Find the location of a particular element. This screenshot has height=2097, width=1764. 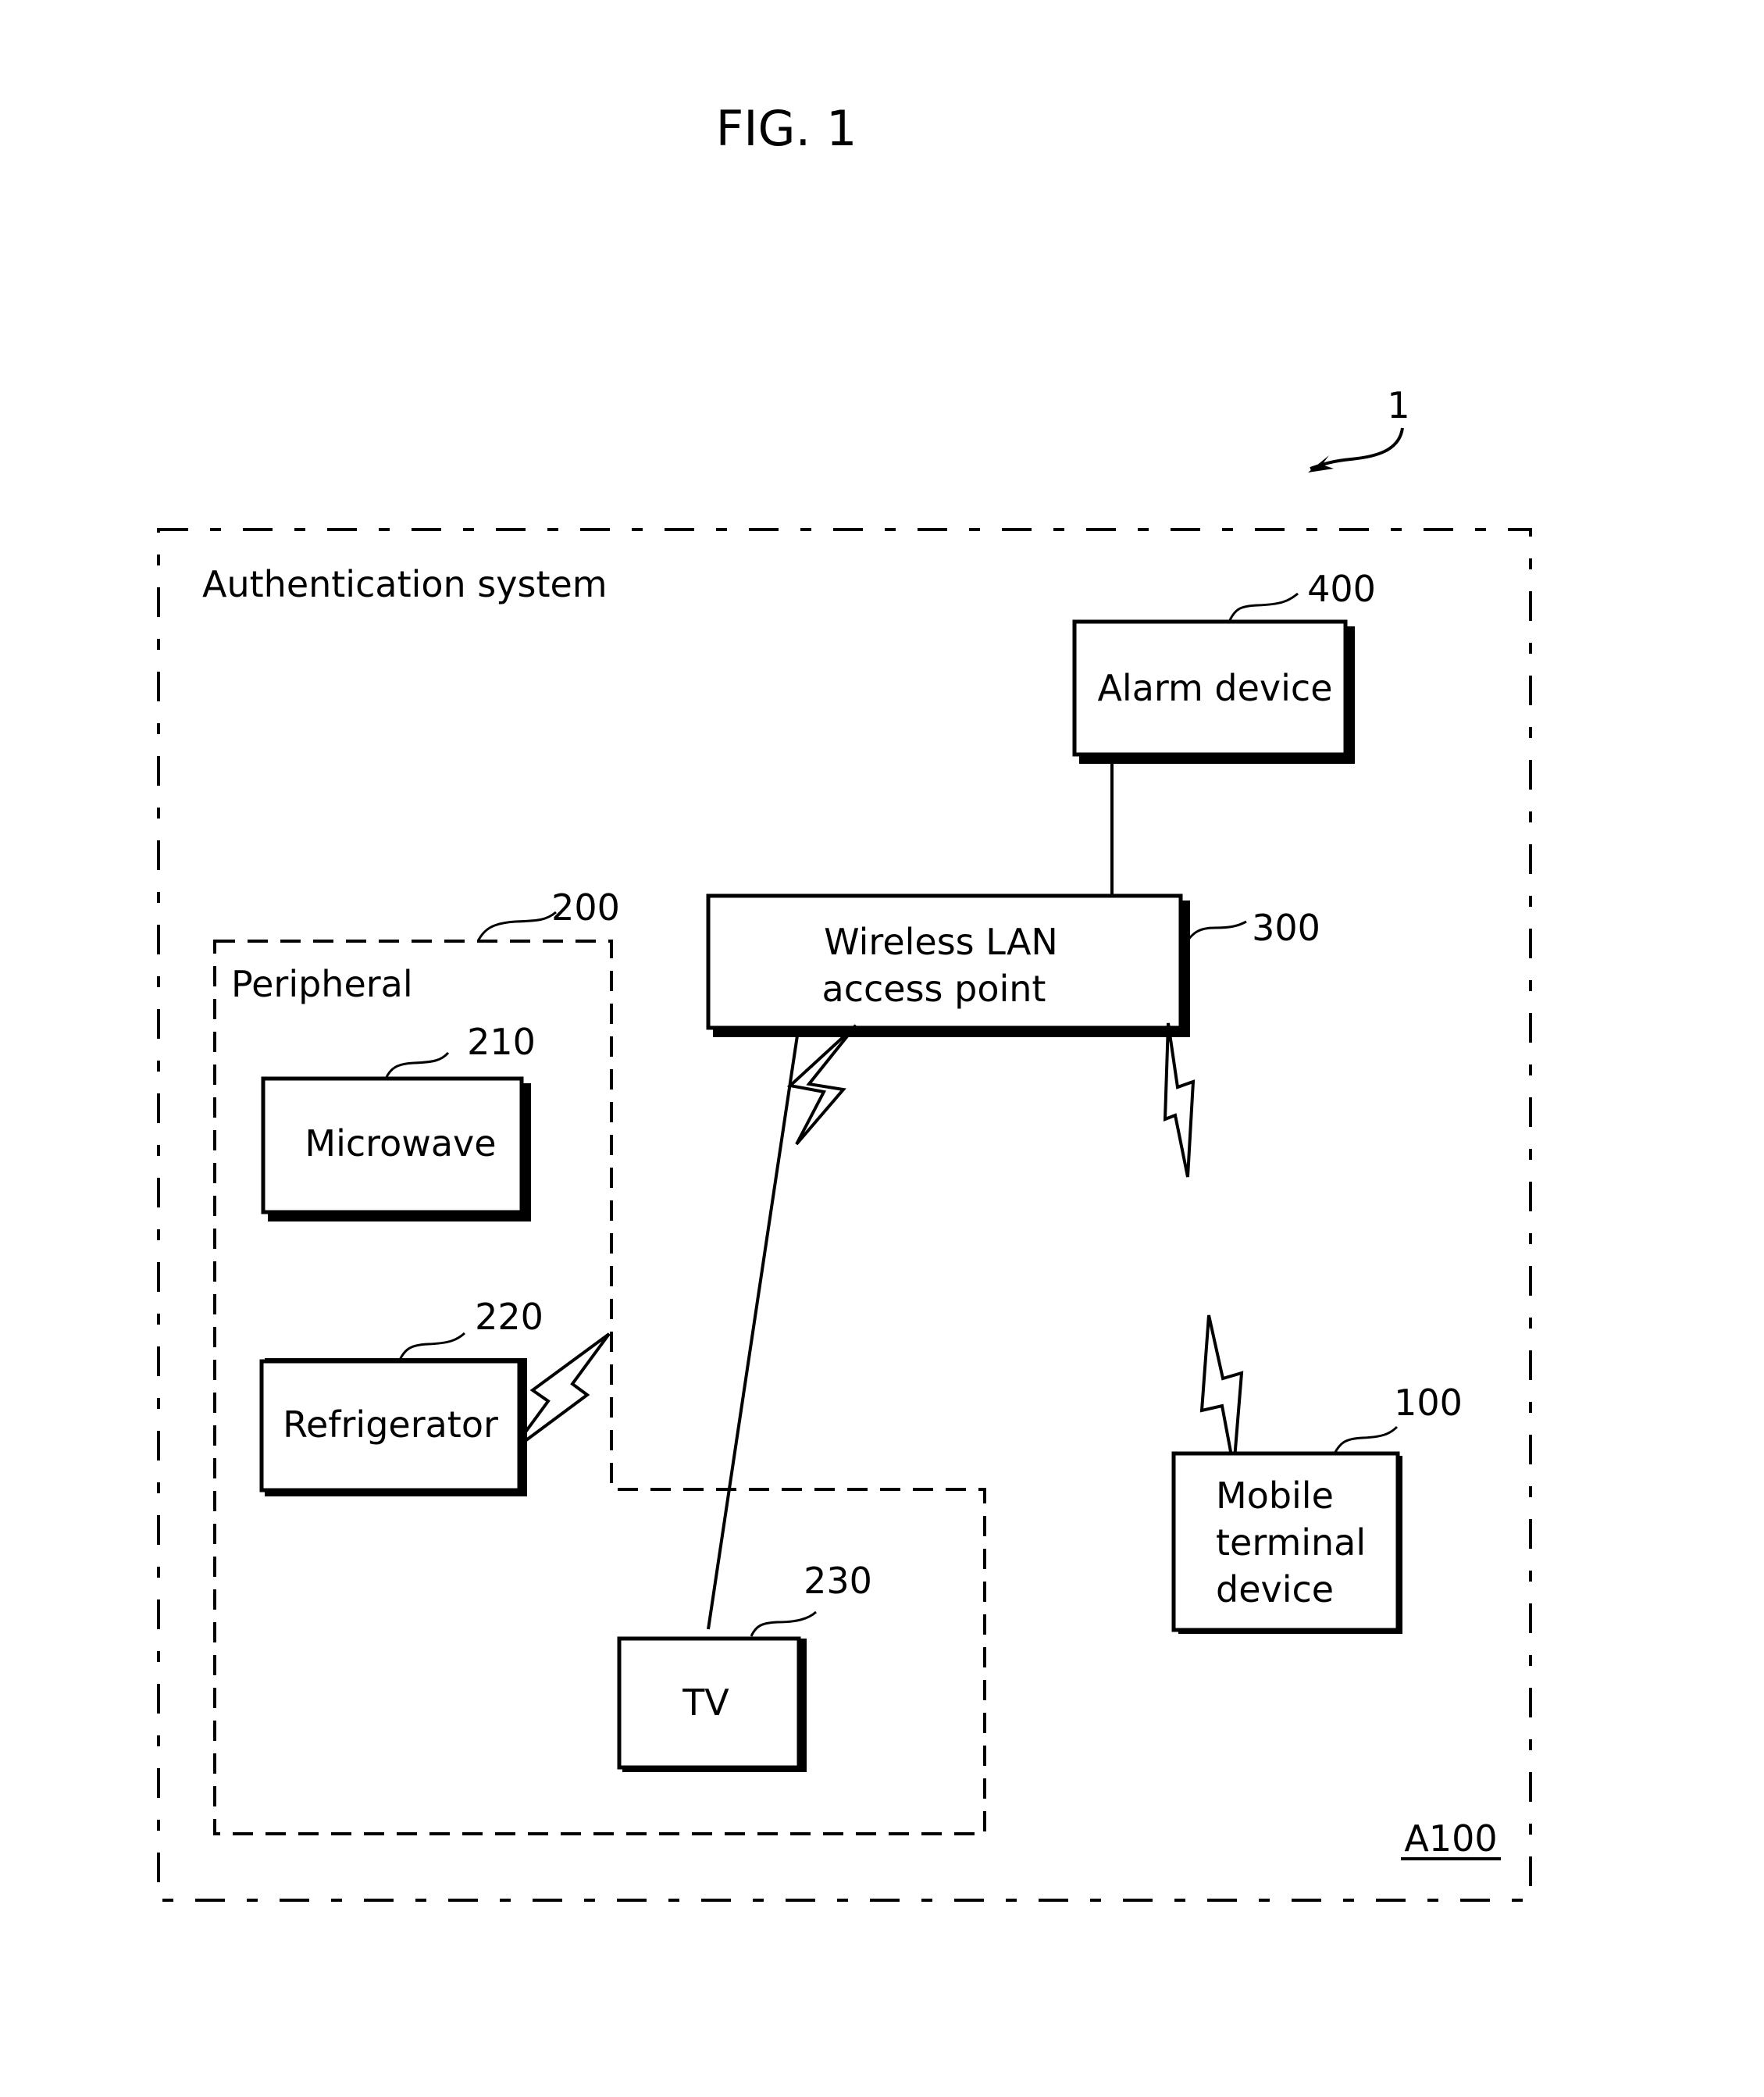

wlan-ref-leader is located at coordinates (1216, 931).